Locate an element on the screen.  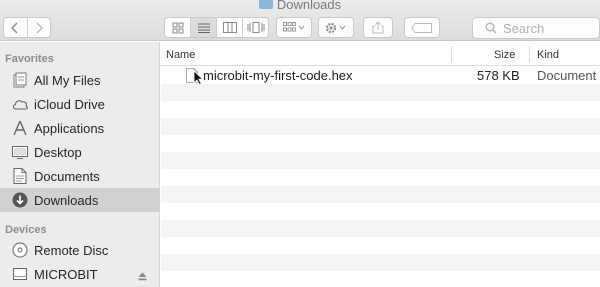
sidebar-item-all-my-files: All My Files is located at coordinates (79, 80).